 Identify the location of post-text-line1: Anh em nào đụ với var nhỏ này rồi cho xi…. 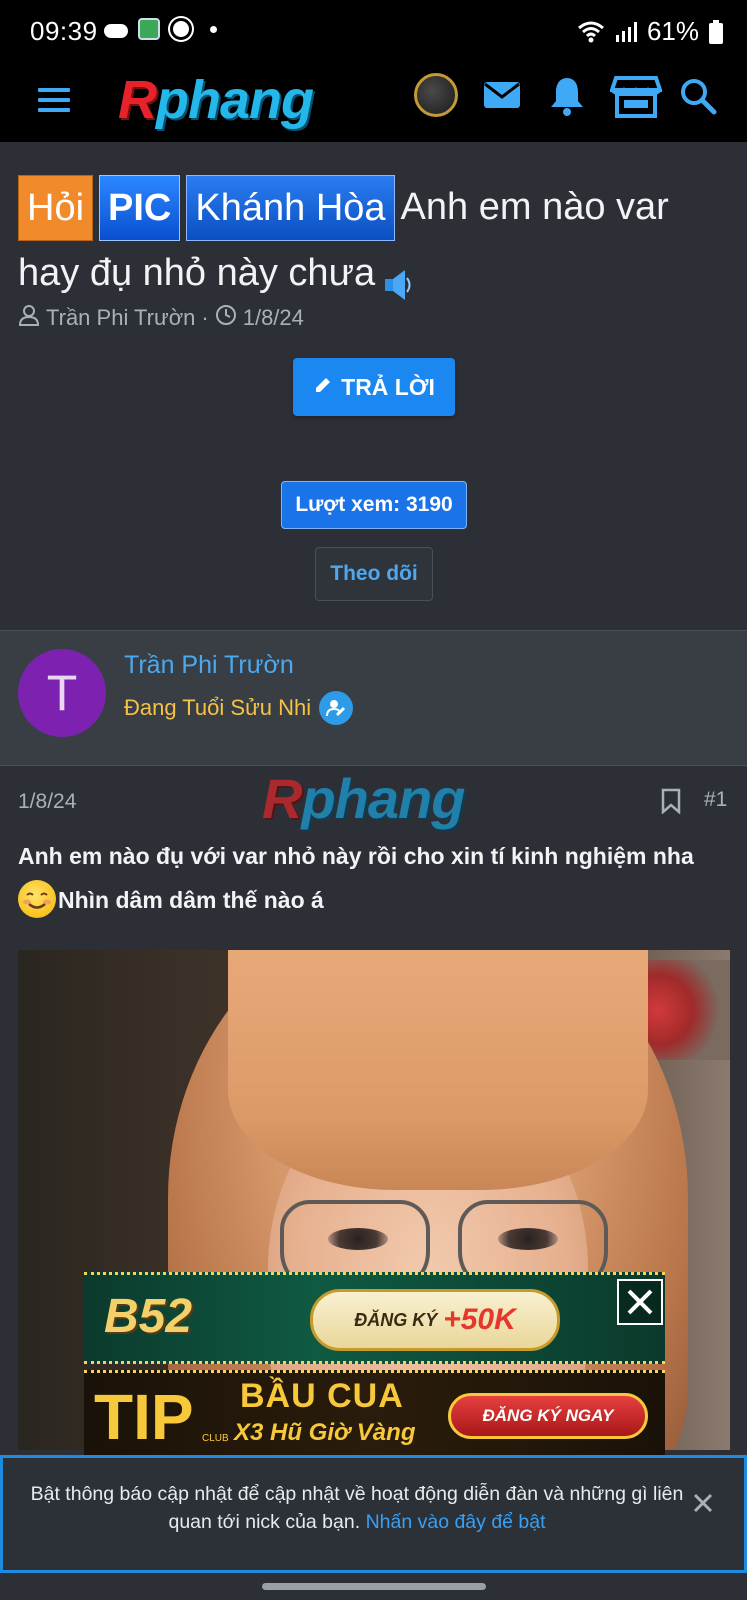
(356, 856).